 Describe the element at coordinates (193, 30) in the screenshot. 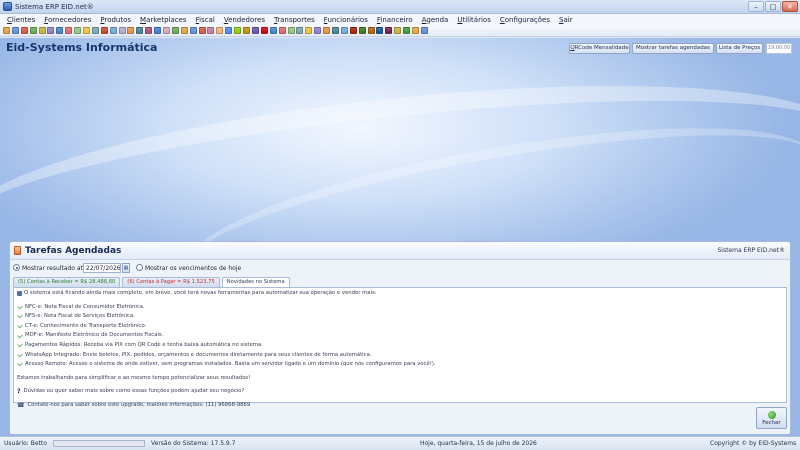

I see `toolbar-button-21-icon` at that location.